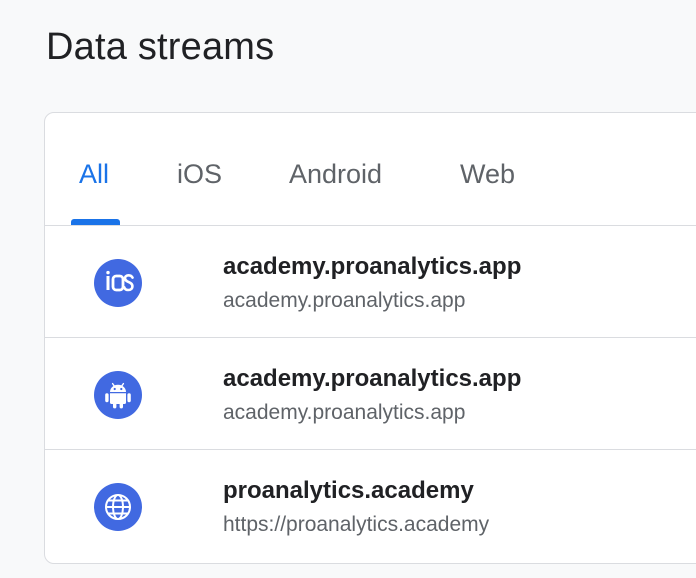 The image size is (696, 578). I want to click on tab-android: Android, so click(335, 174).